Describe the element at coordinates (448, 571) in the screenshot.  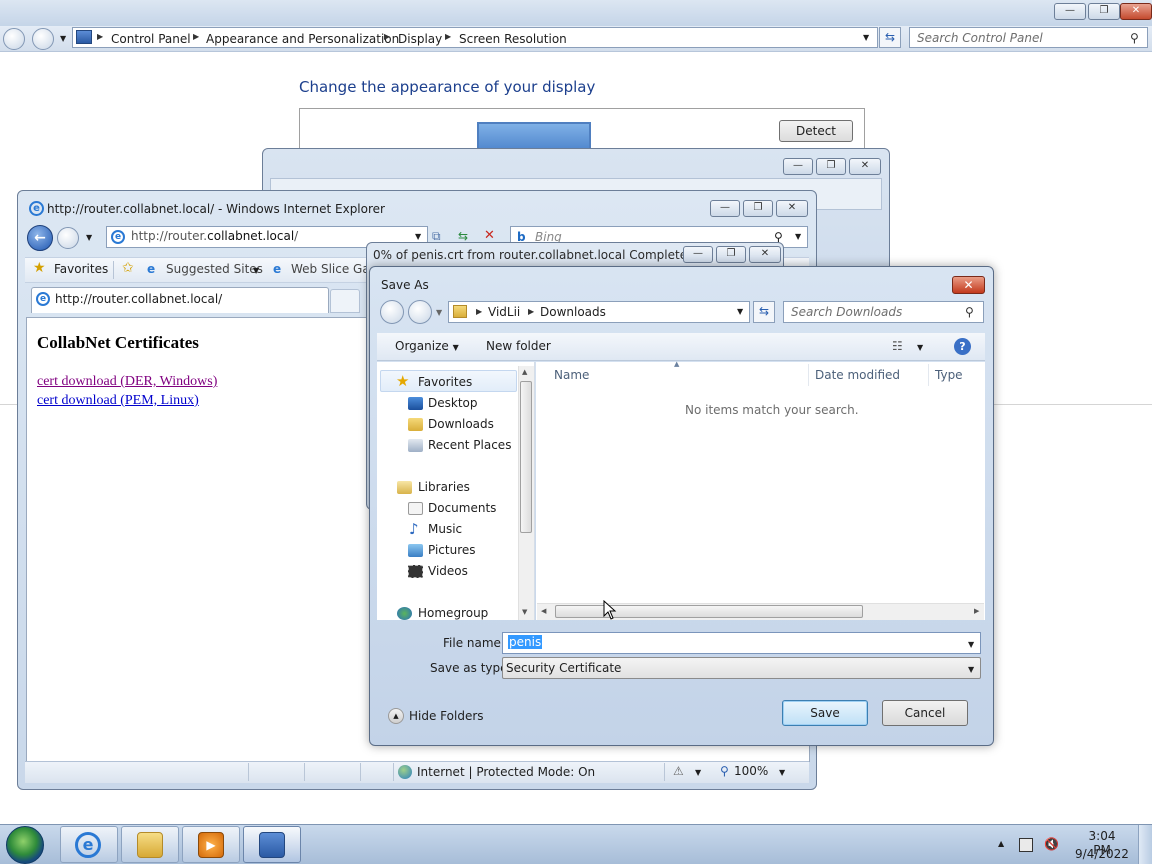
I see `nav-videos: Videos` at that location.